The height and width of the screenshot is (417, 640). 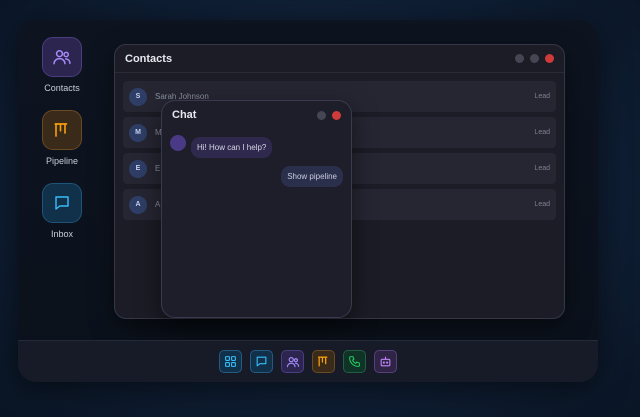 I want to click on dock-pipeline-button, so click(x=323, y=361).